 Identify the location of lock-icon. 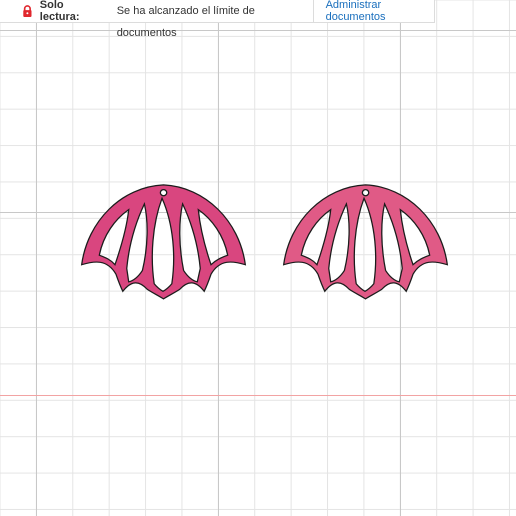
(27, 11).